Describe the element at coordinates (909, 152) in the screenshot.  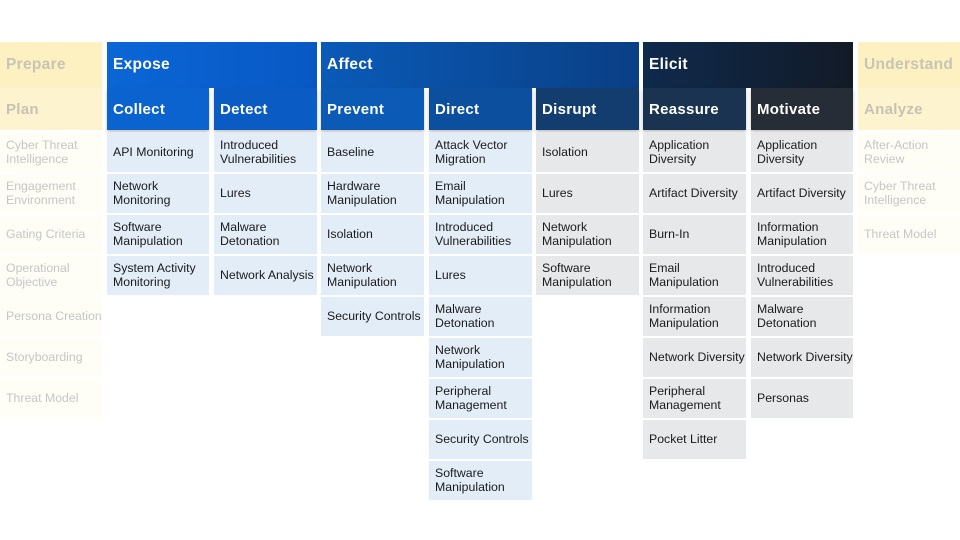
I see `technique-cell: After-Action Review` at that location.